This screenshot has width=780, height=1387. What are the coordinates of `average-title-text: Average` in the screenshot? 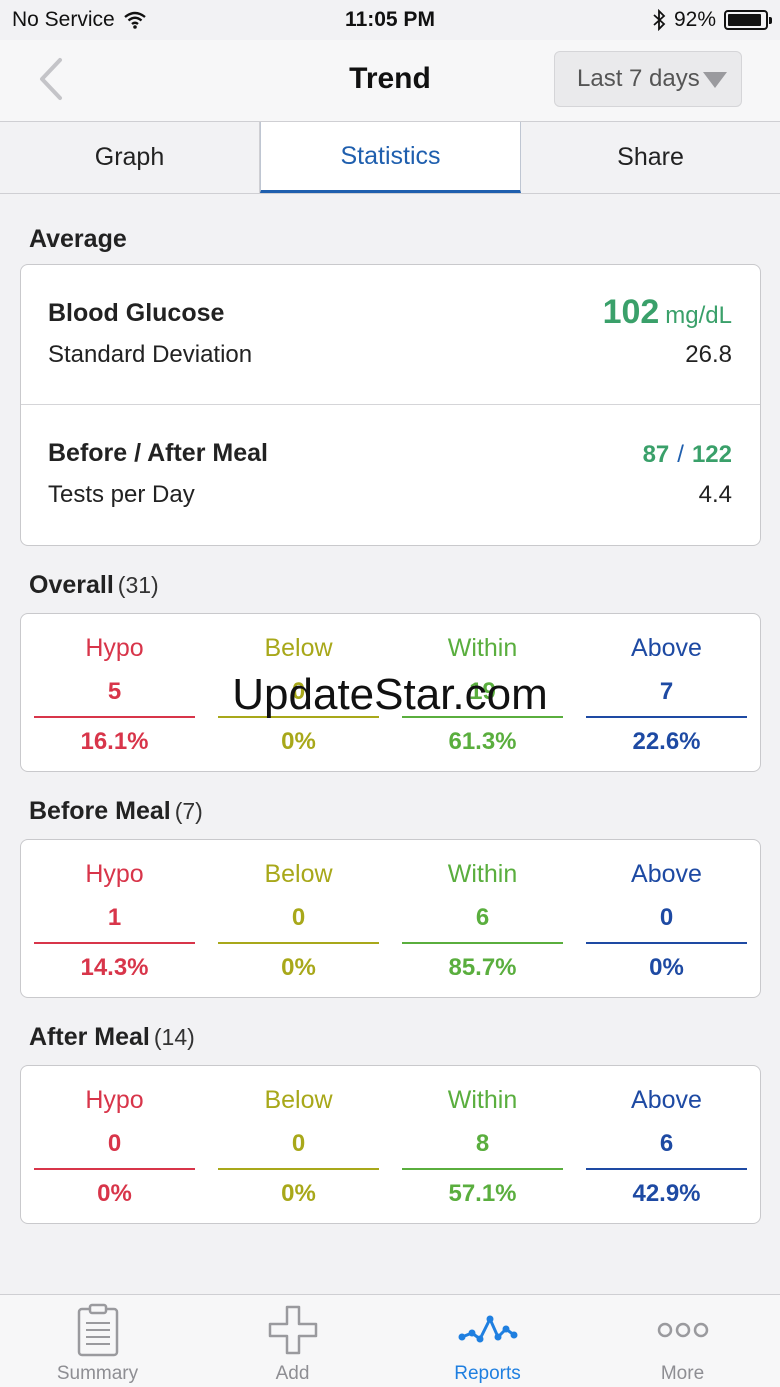 It's located at (78, 239).